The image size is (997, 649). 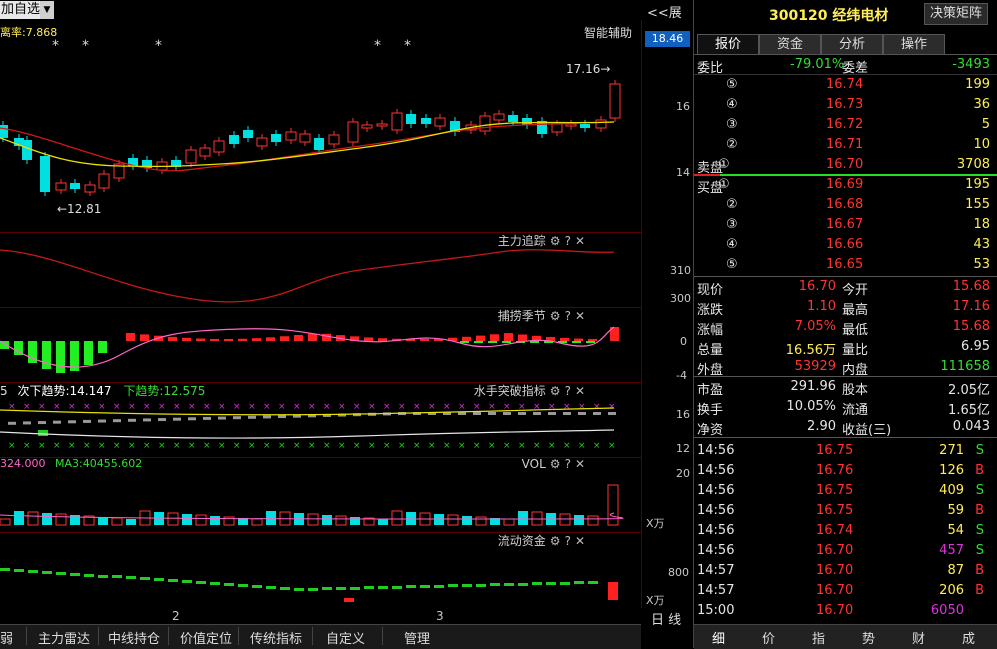 I want to click on add-favorite-button: 加自选, so click(x=20, y=10).